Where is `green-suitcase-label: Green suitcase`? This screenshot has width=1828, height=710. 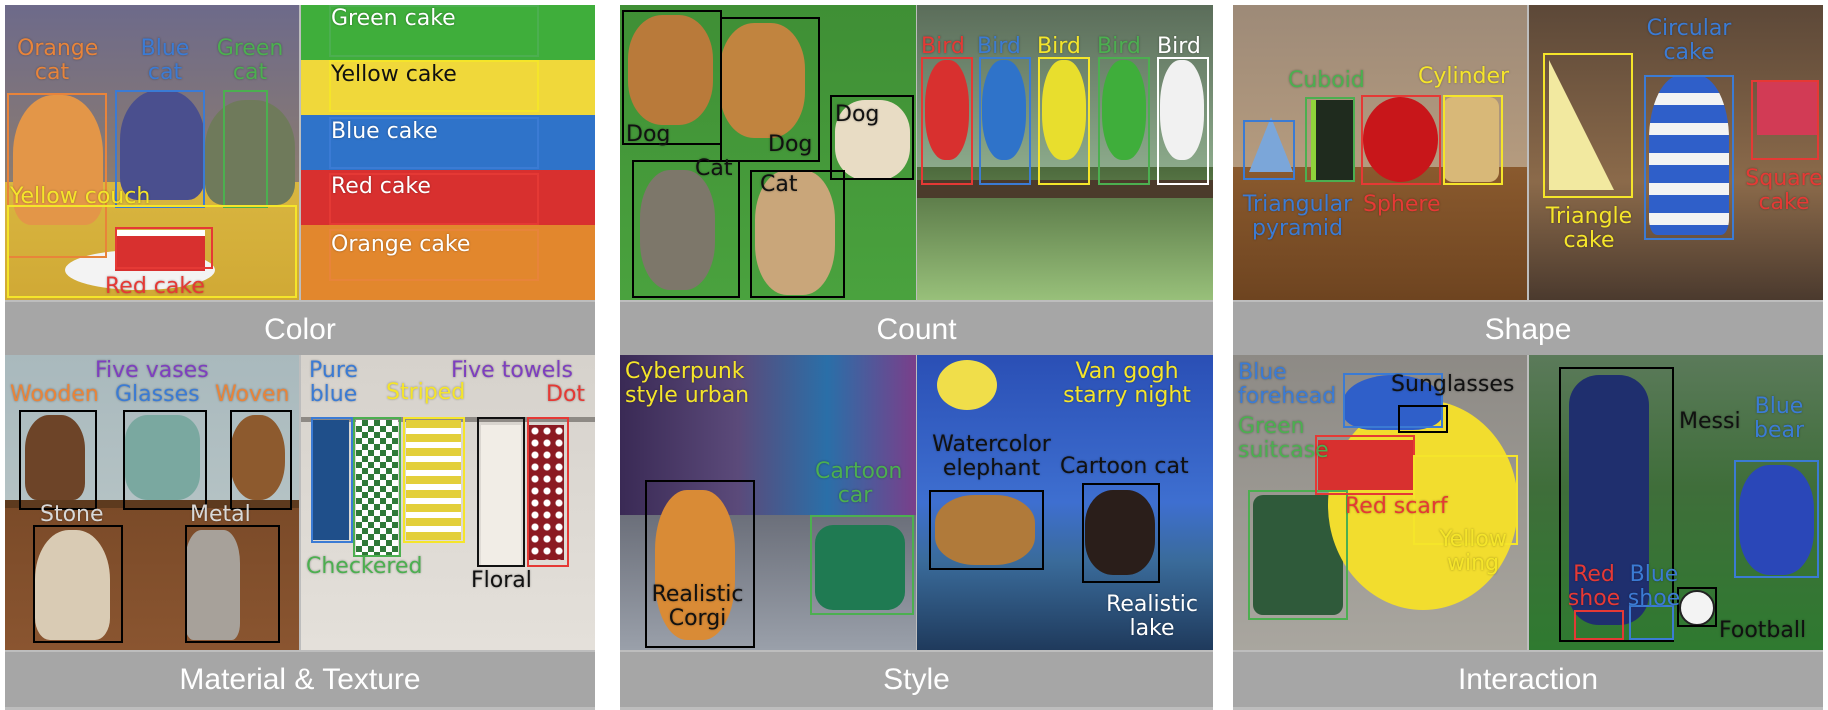 green-suitcase-label: Green suitcase is located at coordinates (1283, 438).